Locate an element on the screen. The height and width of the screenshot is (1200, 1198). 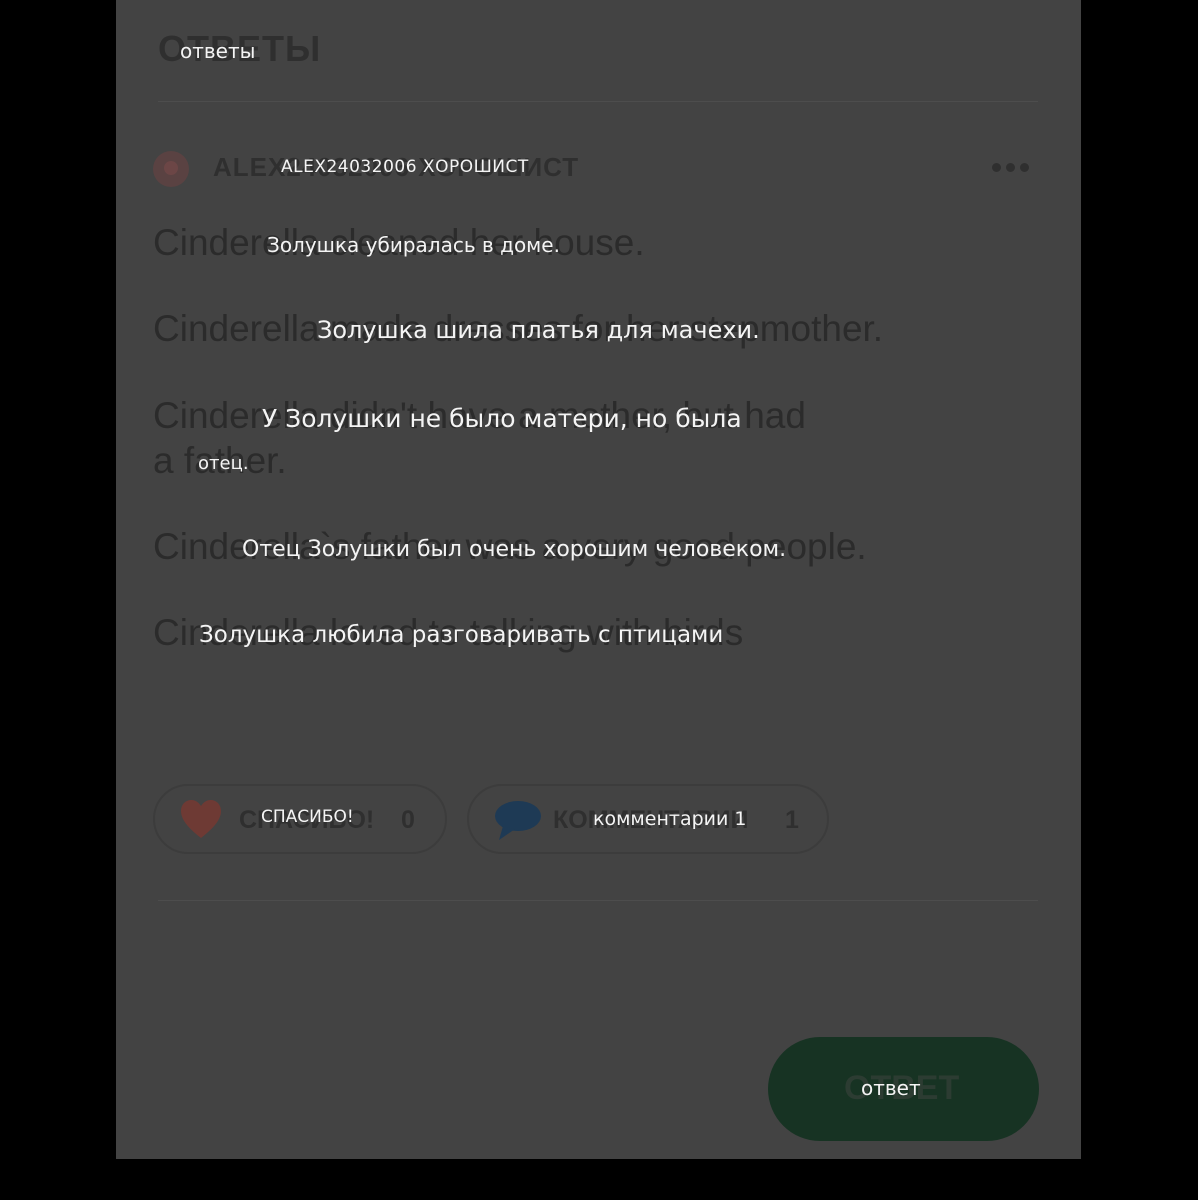
overlay-heading: ответы is located at coordinates (218, 51).